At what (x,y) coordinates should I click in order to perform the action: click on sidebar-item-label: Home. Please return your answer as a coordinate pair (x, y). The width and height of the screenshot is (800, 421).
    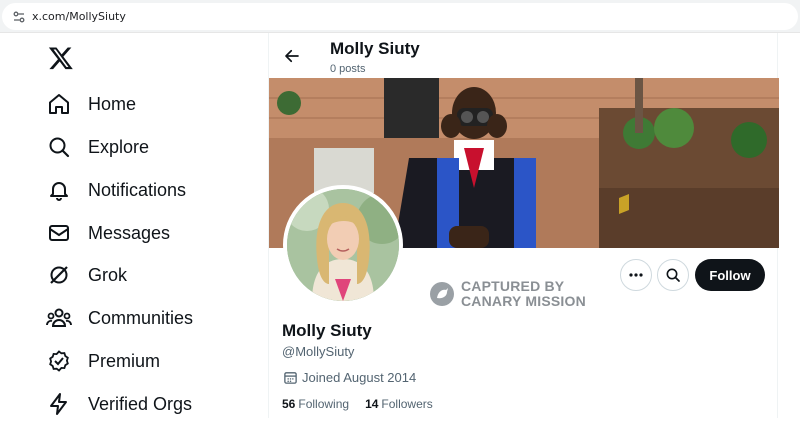
    Looking at the image, I should click on (112, 103).